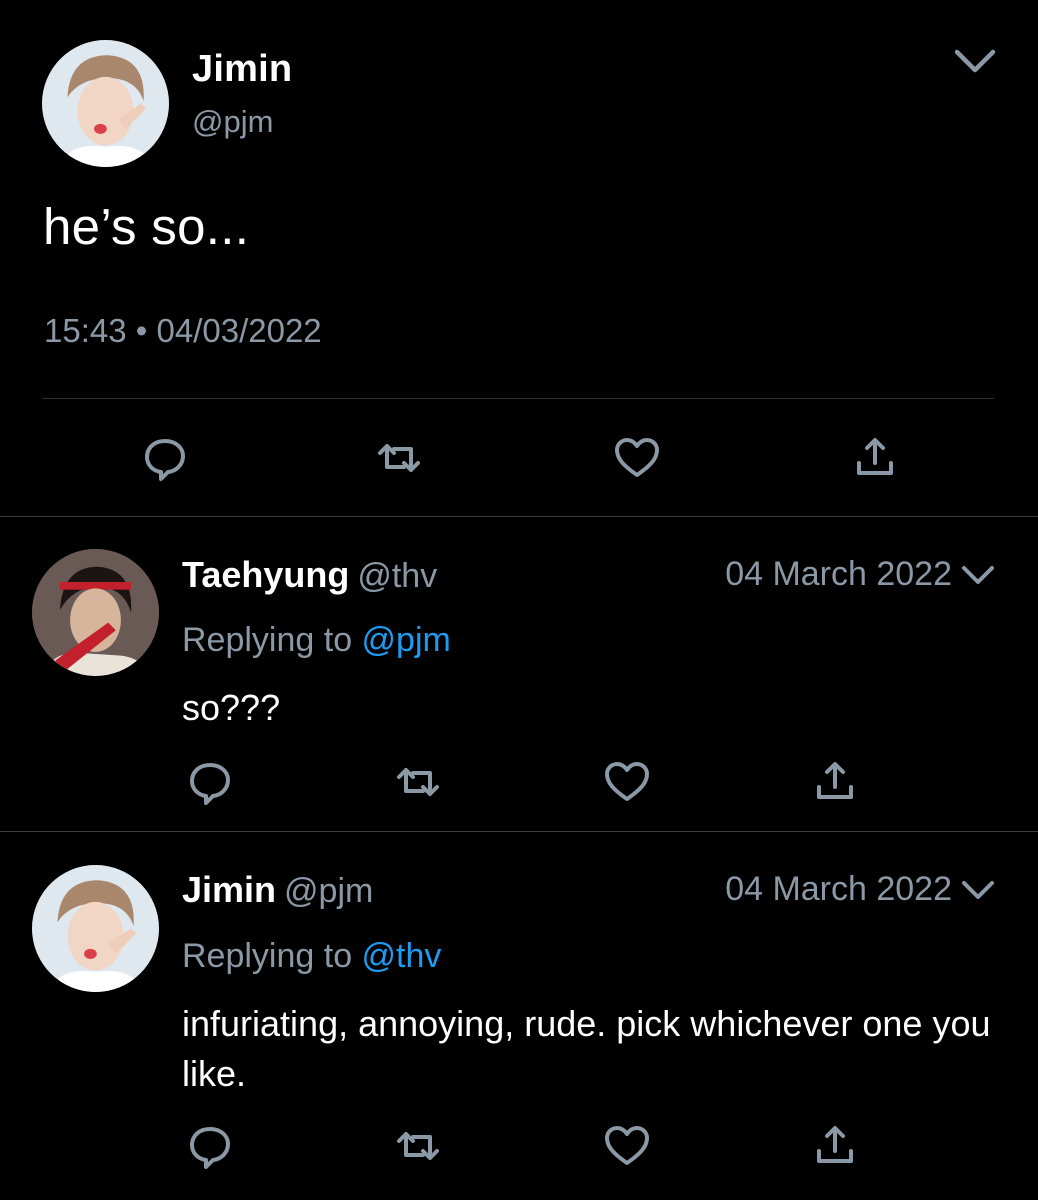 The width and height of the screenshot is (1038, 1200). I want to click on tweet-timestamp: 15:43 • 04/03/2022, so click(183, 331).